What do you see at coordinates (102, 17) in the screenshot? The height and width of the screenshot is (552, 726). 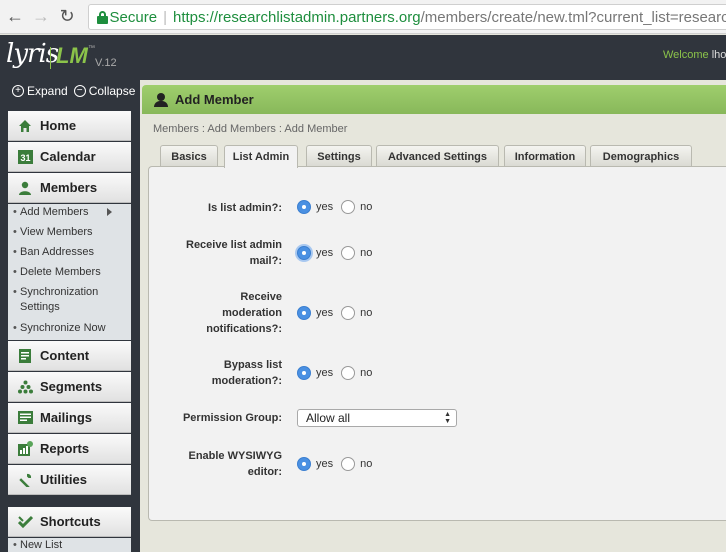 I see `lock-icon` at bounding box center [102, 17].